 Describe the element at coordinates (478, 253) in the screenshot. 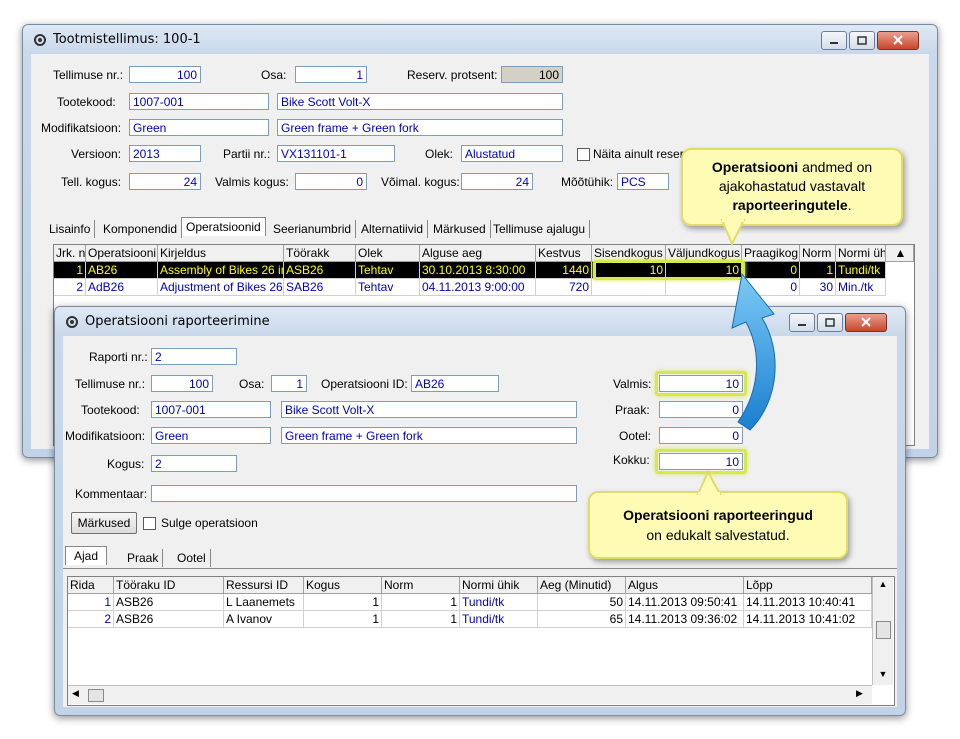

I see `col-header-start-time: Alguse aeg` at that location.